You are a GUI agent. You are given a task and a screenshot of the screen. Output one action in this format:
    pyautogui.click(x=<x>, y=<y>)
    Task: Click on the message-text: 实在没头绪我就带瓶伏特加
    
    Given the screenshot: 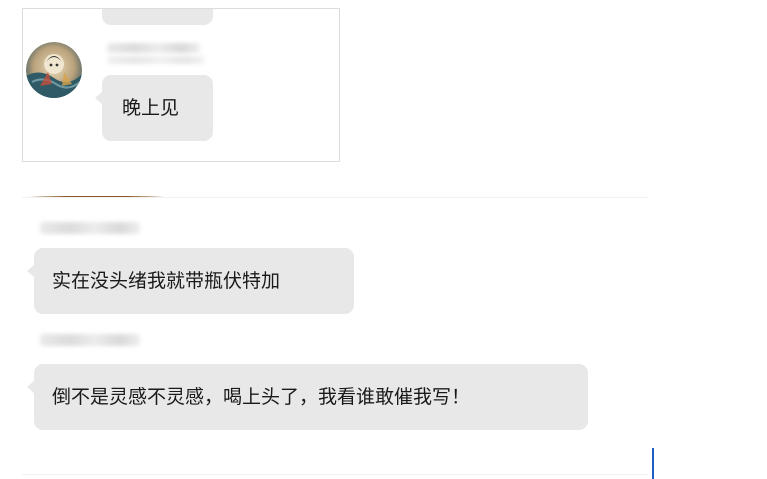 What is the action you would take?
    pyautogui.click(x=166, y=280)
    